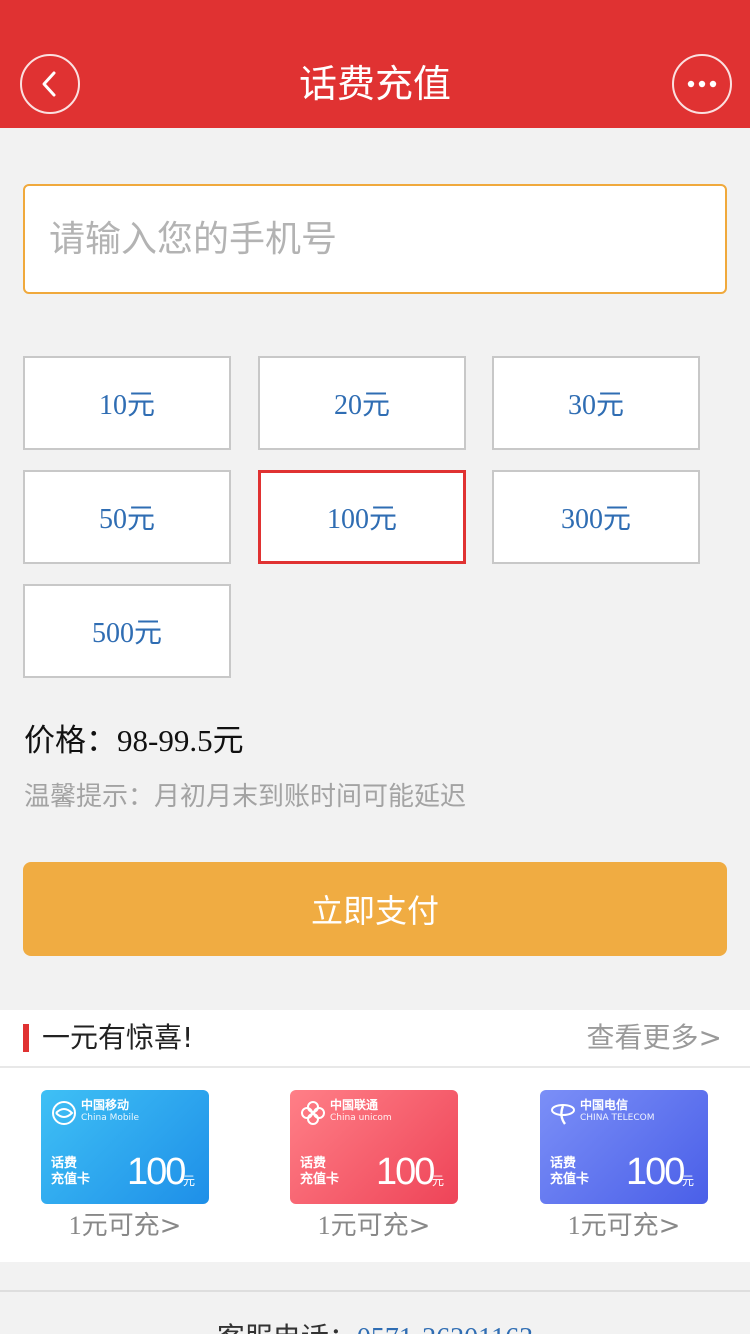 This screenshot has height=1334, width=750. Describe the element at coordinates (617, 1118) in the screenshot. I see `card-brand-en: CHINA TELECOM` at that location.